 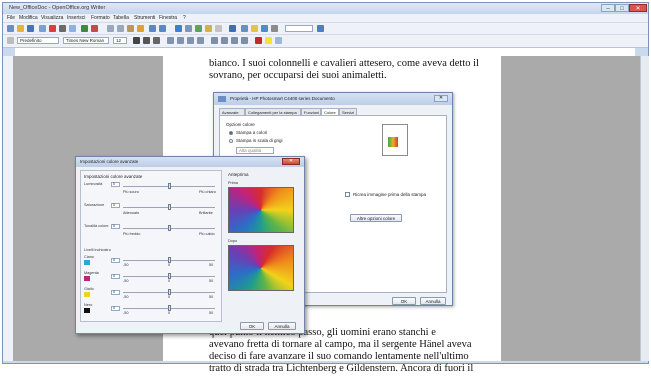 I want to click on menu-window: Finestra, so click(x=168, y=18).